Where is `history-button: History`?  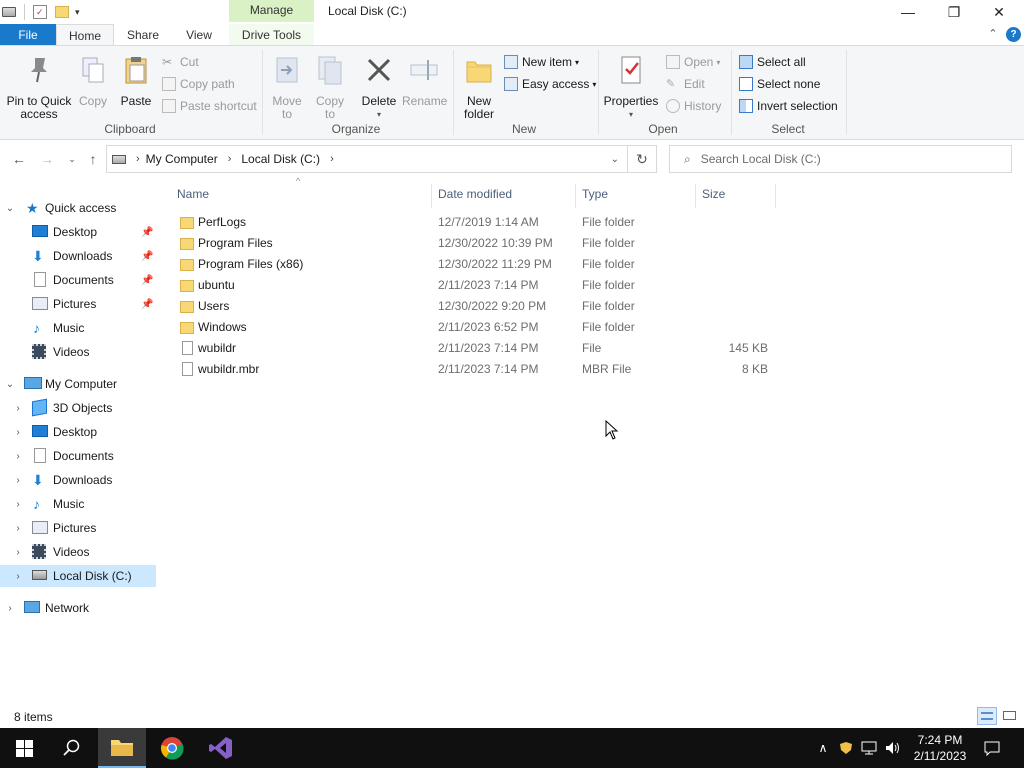 history-button: History is located at coordinates (693, 106).